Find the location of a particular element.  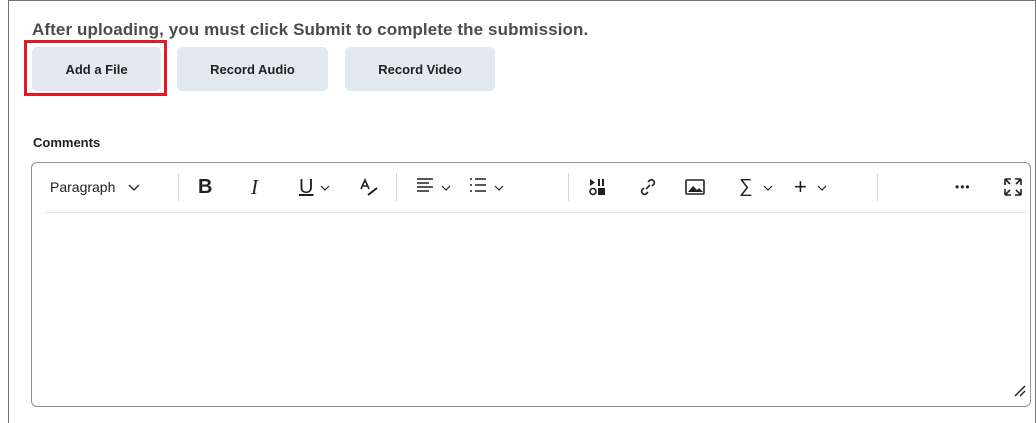

add-file-button: Add a File is located at coordinates (96, 69).